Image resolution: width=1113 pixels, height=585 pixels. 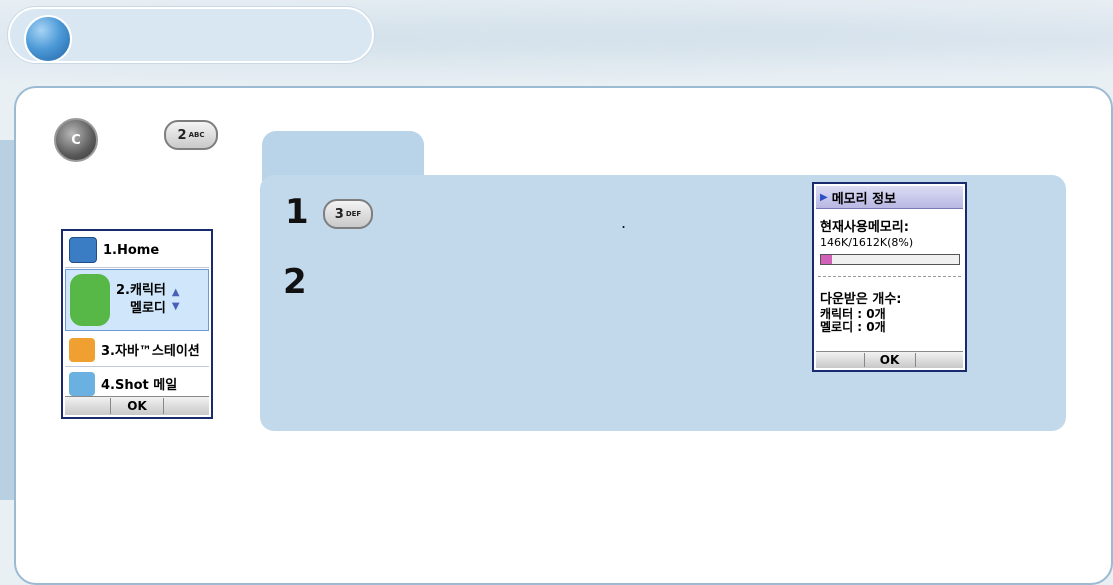 I want to click on memory-usage-bar, so click(x=890, y=259).